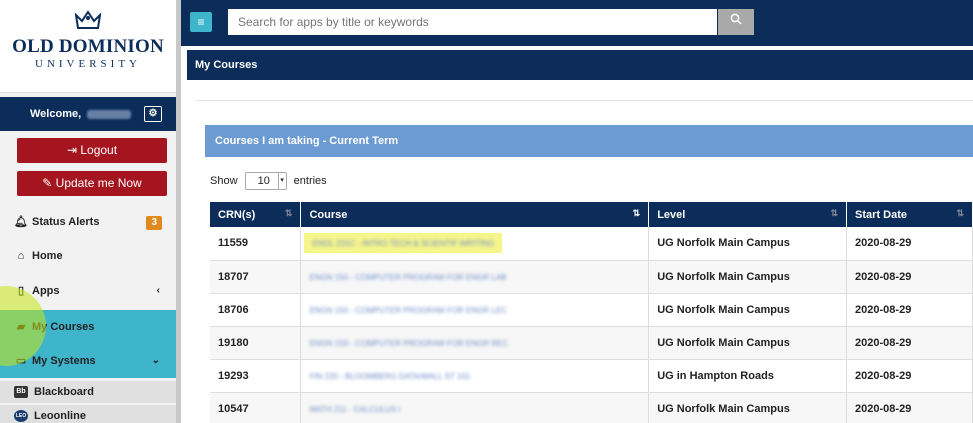 The width and height of the screenshot is (973, 423). What do you see at coordinates (21, 392) in the screenshot?
I see `blackboard-icon: Bb` at bounding box center [21, 392].